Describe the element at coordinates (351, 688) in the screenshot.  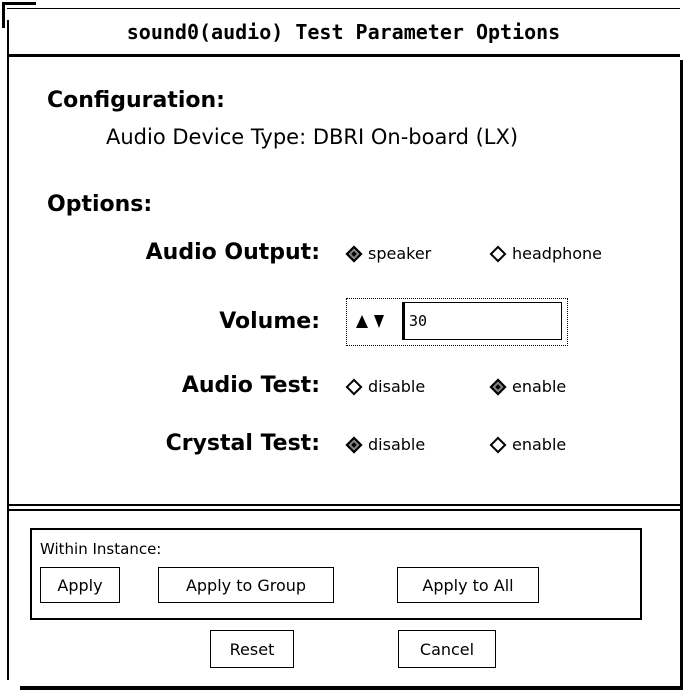
I see `window-frame-bottom` at that location.